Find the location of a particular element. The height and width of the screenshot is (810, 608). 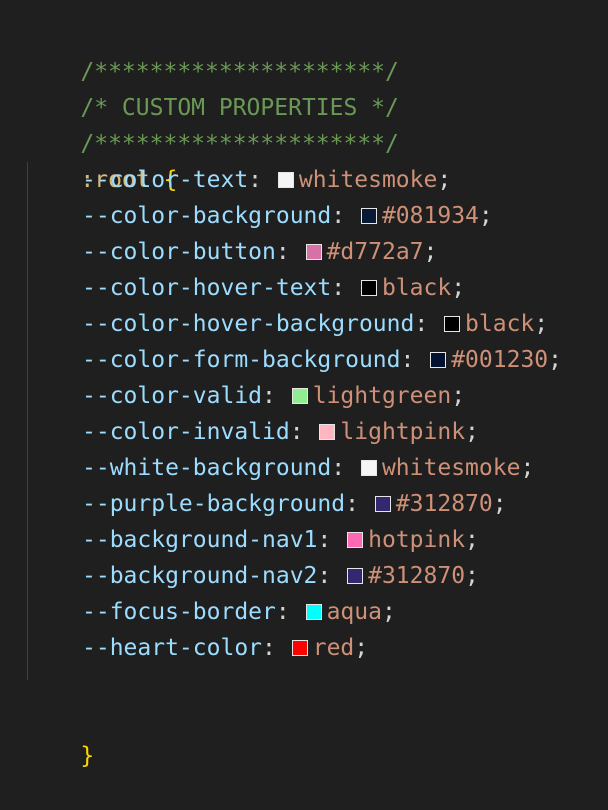

property-name: --color-valid is located at coordinates (172, 396).